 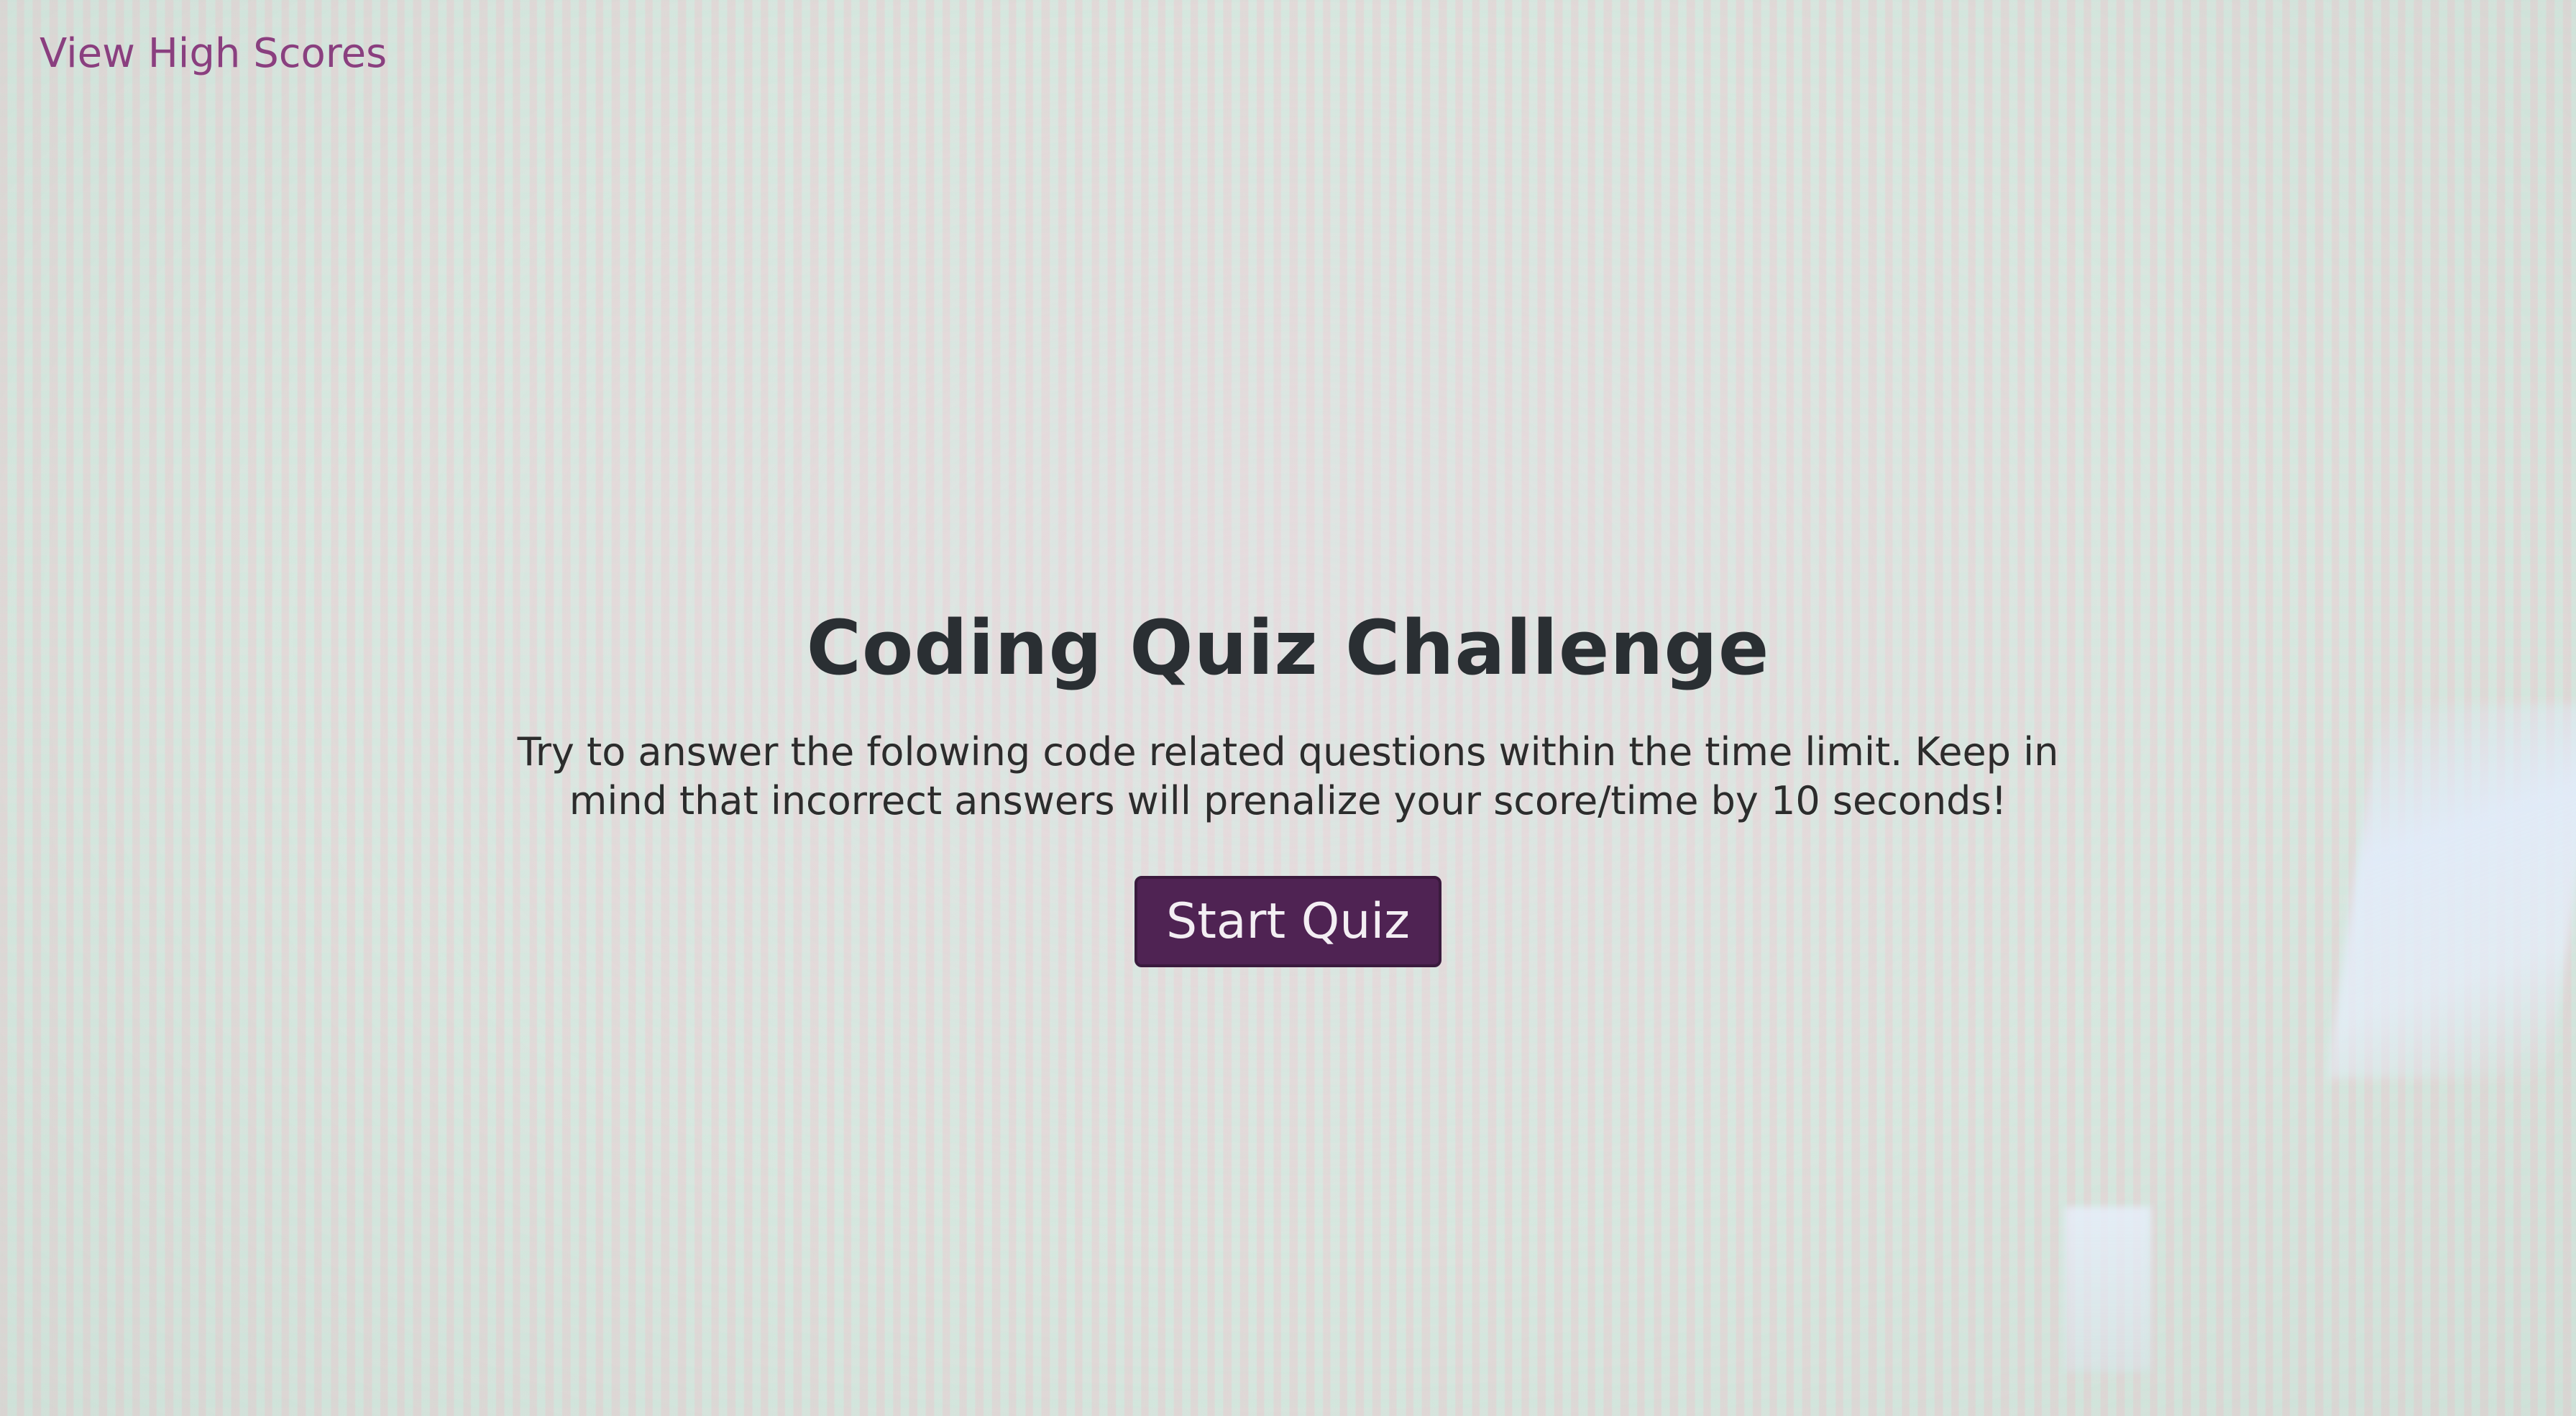 I want to click on page-title: Coding Quiz Challenge, so click(x=1288, y=648).